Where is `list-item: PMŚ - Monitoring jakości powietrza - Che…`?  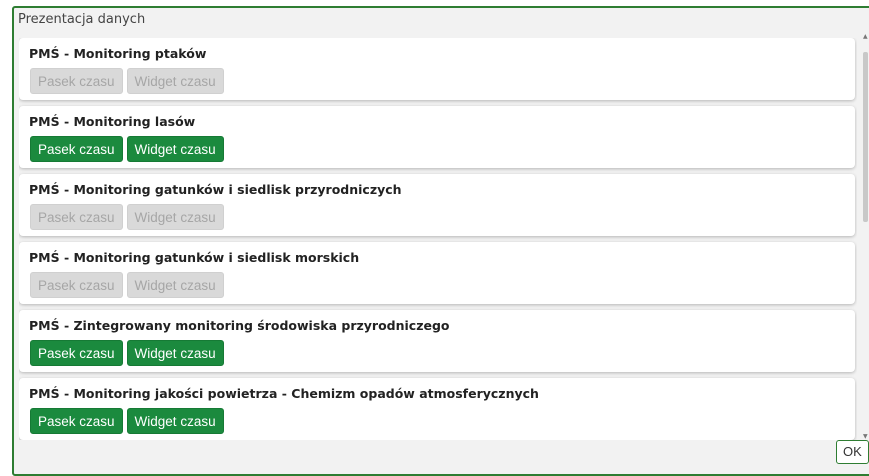 list-item: PMŚ - Monitoring jakości powietrza - Che… is located at coordinates (437, 409).